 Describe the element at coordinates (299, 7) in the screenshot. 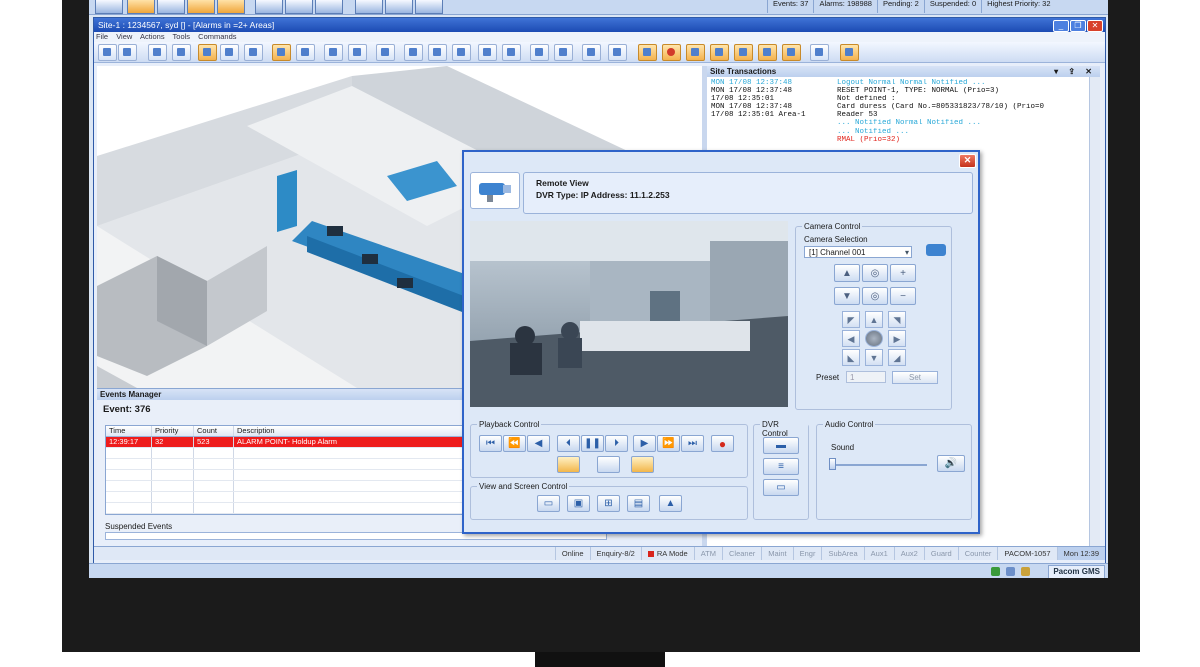

I see `camera-button` at that location.